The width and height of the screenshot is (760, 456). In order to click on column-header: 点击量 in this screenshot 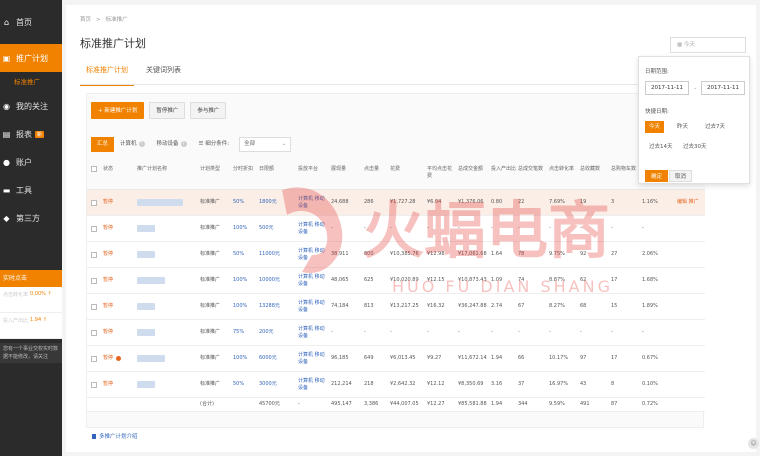, I will do `click(376, 174)`.